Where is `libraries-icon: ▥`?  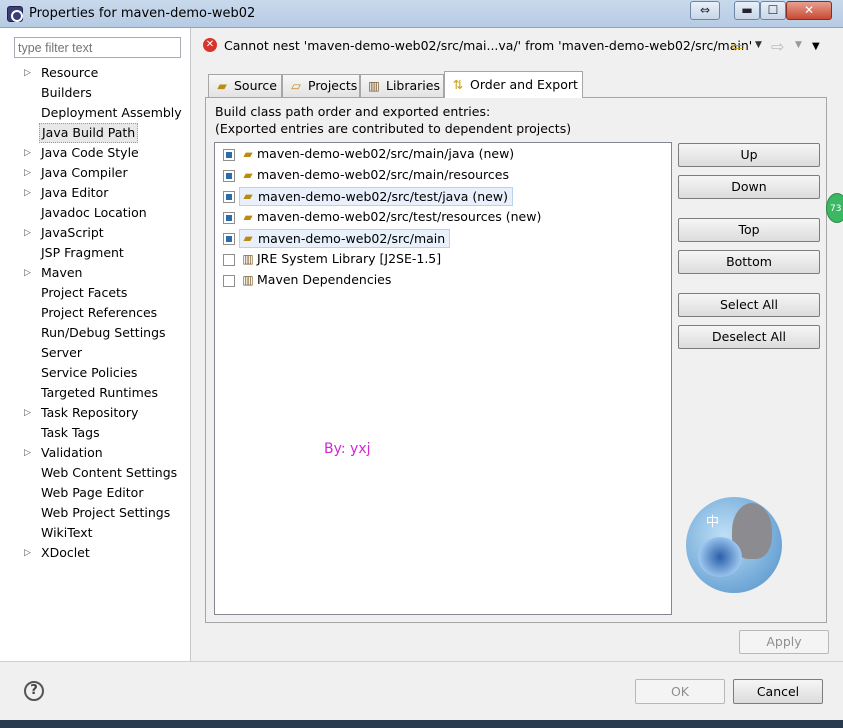
libraries-icon: ▥ is located at coordinates (374, 85).